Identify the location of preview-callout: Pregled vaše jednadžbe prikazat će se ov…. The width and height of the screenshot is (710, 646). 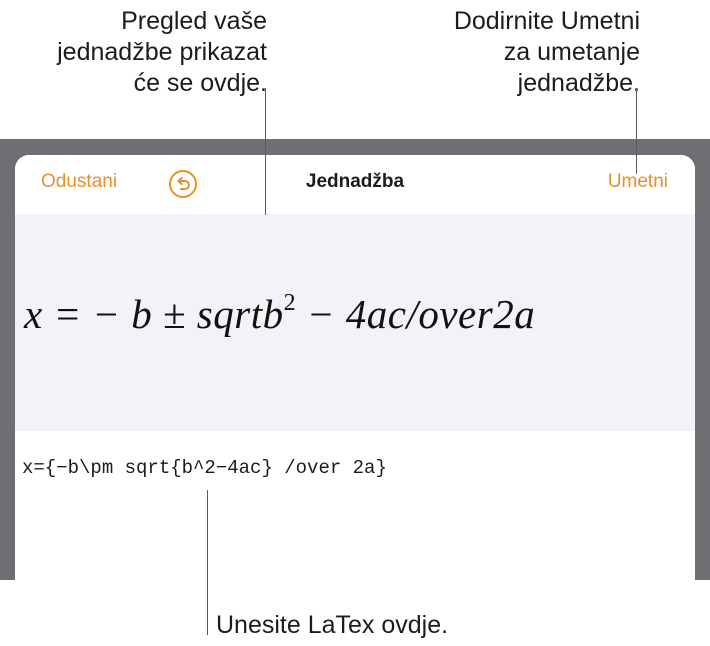
(162, 52).